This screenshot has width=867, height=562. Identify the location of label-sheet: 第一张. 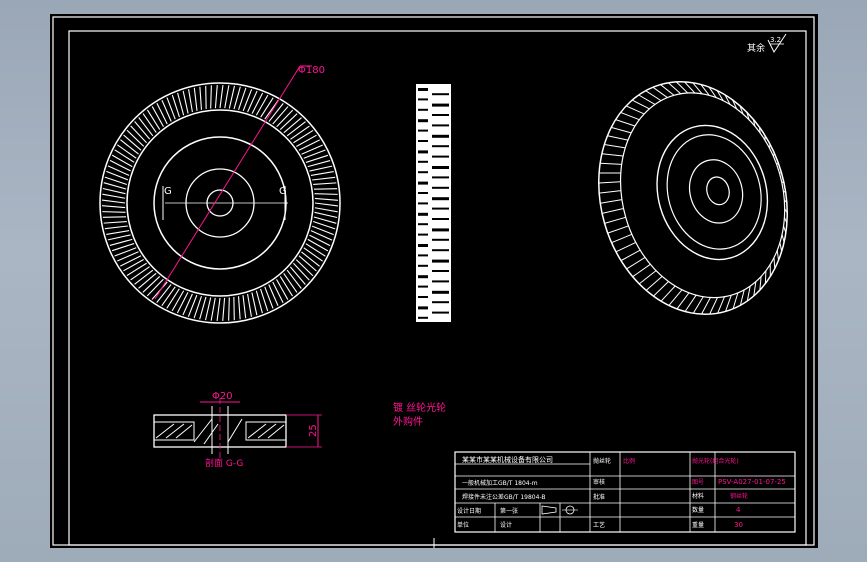
(509, 511).